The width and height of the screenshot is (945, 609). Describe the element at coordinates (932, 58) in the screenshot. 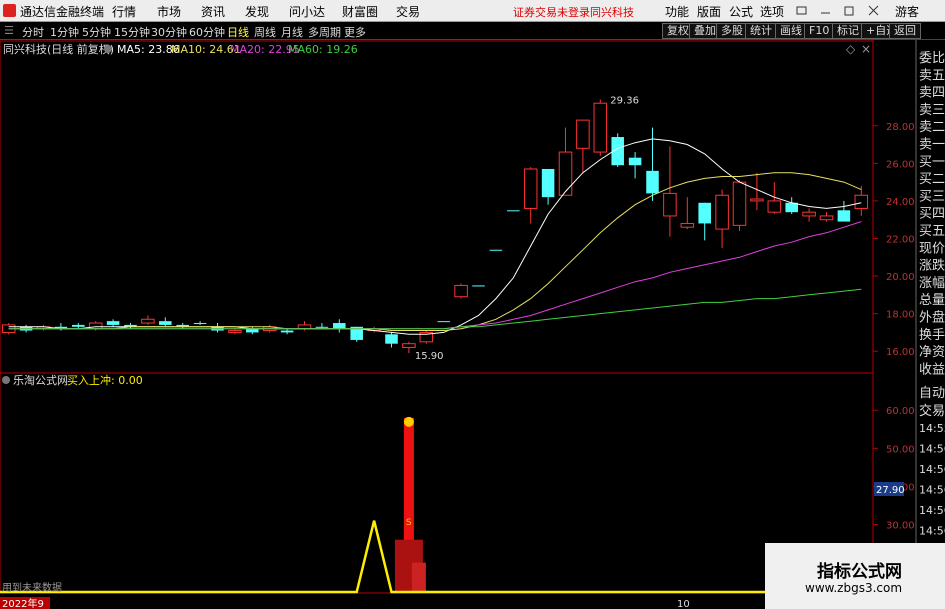

I see `side-item-label: 委比` at that location.